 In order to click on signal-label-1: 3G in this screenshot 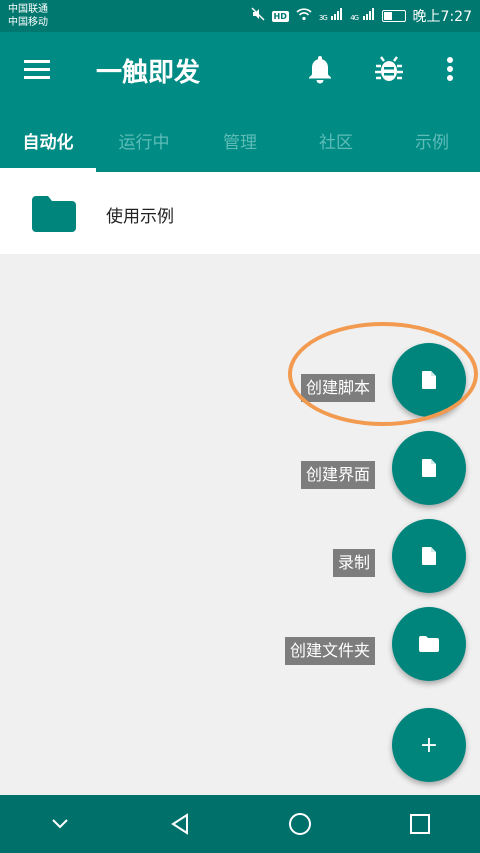, I will do `click(323, 18)`.